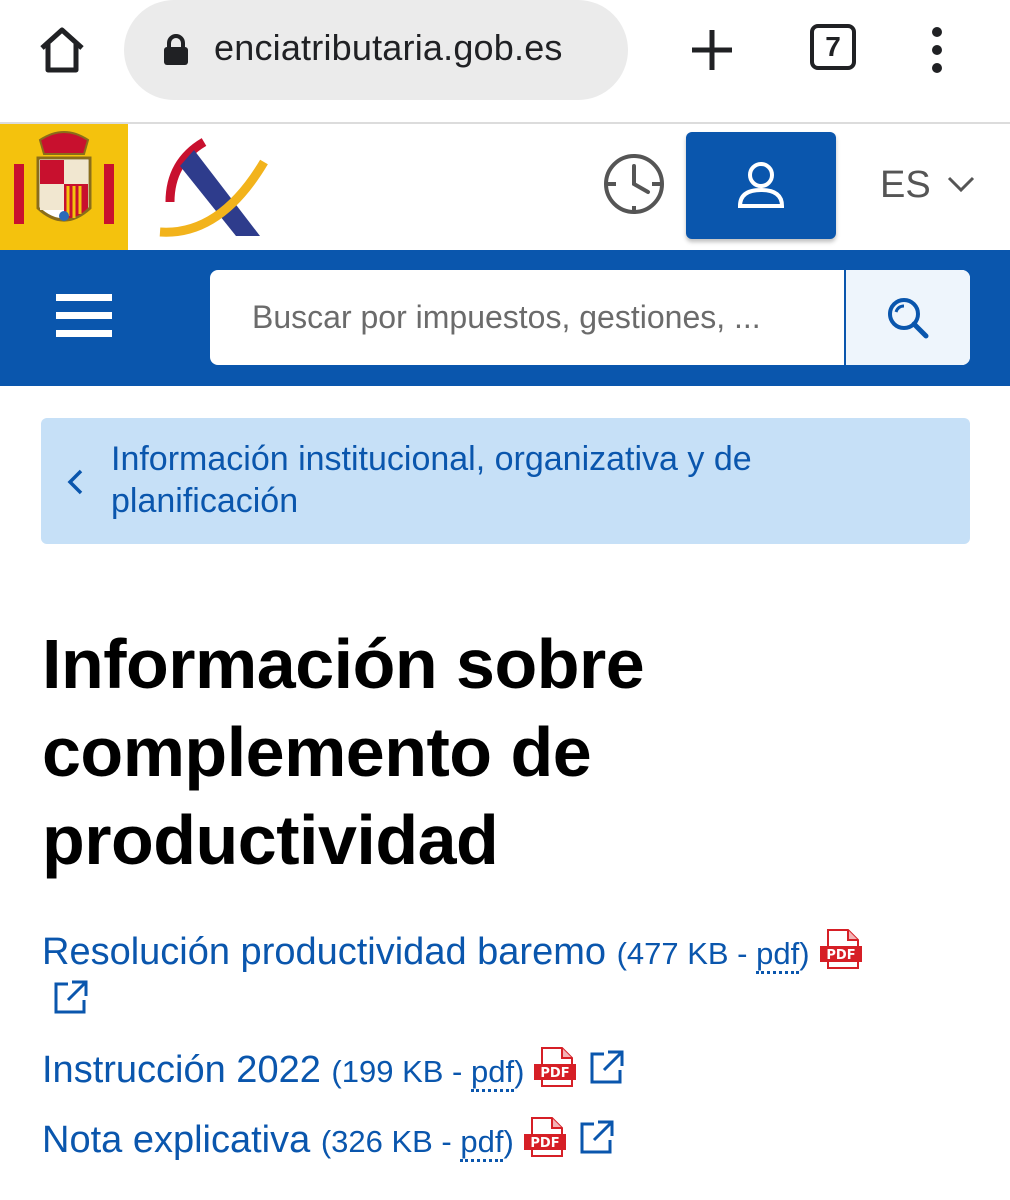 This screenshot has height=1200, width=1010. I want to click on more-options-icon, so click(937, 50).